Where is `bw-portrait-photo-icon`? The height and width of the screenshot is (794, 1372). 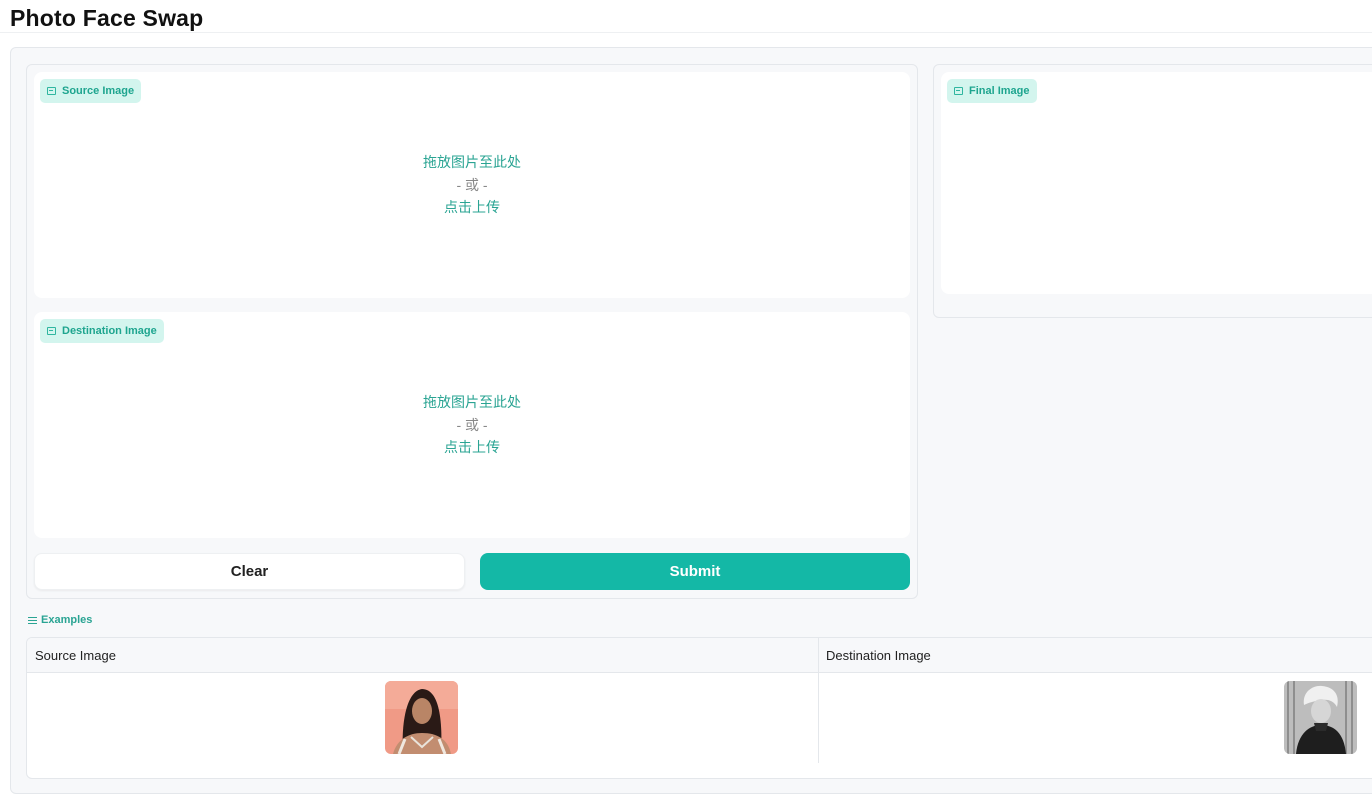
bw-portrait-photo-icon is located at coordinates (1320, 717).